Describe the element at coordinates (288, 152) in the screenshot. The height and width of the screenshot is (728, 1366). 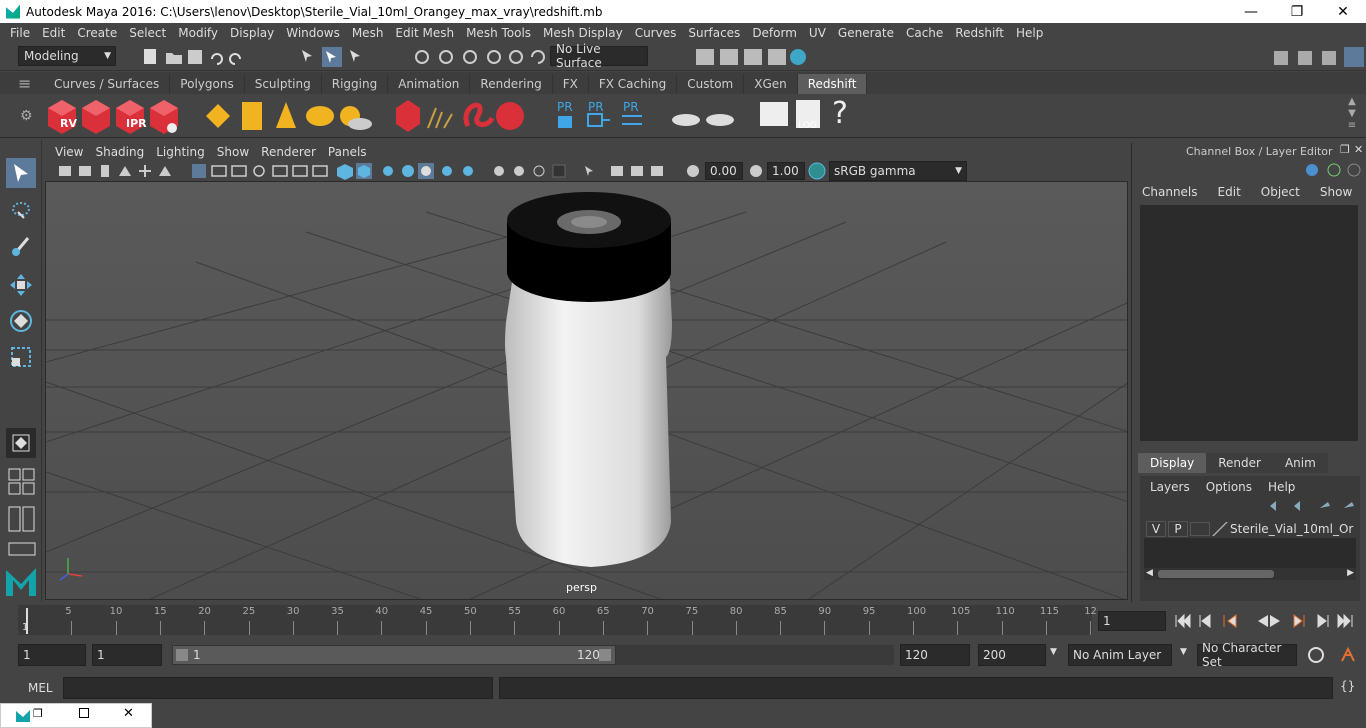
I see `vp-menu-renderer: Renderer` at that location.